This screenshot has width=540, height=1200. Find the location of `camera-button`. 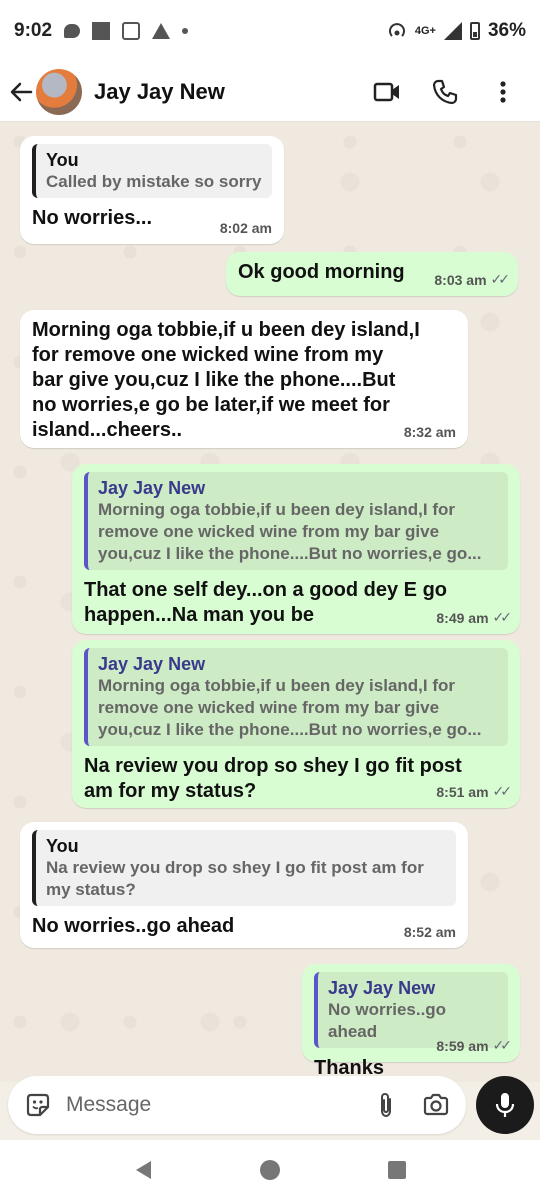

camera-button is located at coordinates (436, 1105).